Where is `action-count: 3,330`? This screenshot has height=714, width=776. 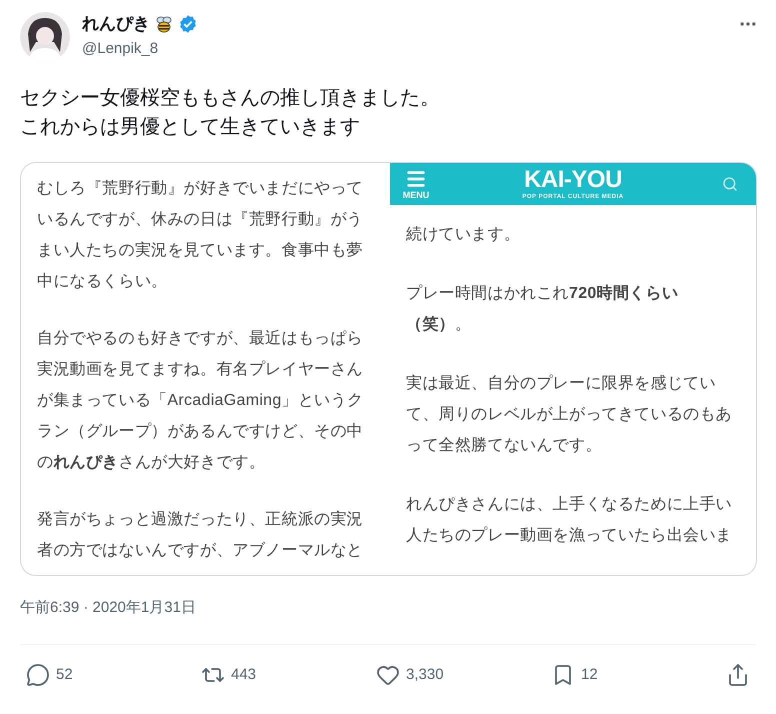 action-count: 3,330 is located at coordinates (425, 674).